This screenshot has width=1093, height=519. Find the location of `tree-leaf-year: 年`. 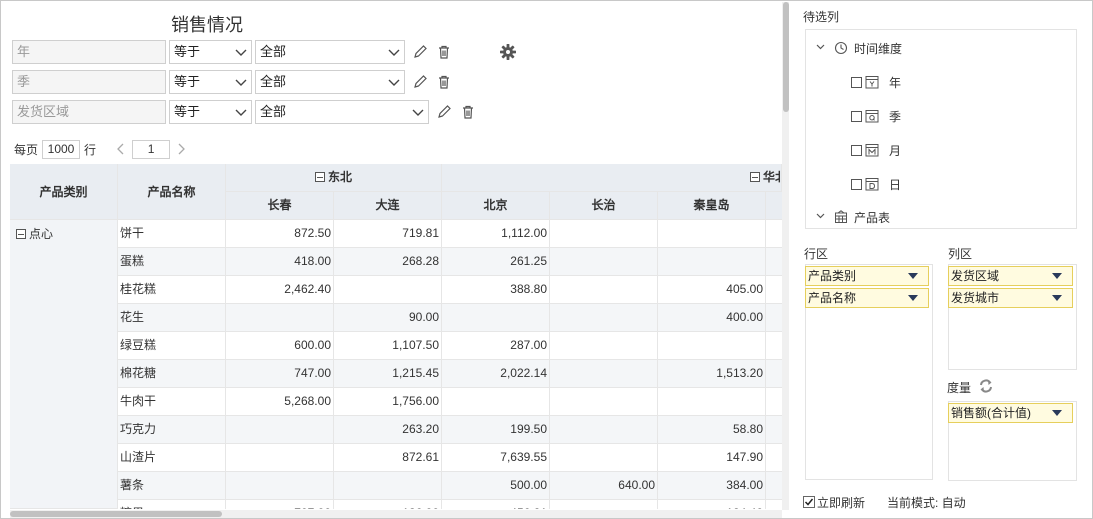

tree-leaf-year: 年 is located at coordinates (876, 82).